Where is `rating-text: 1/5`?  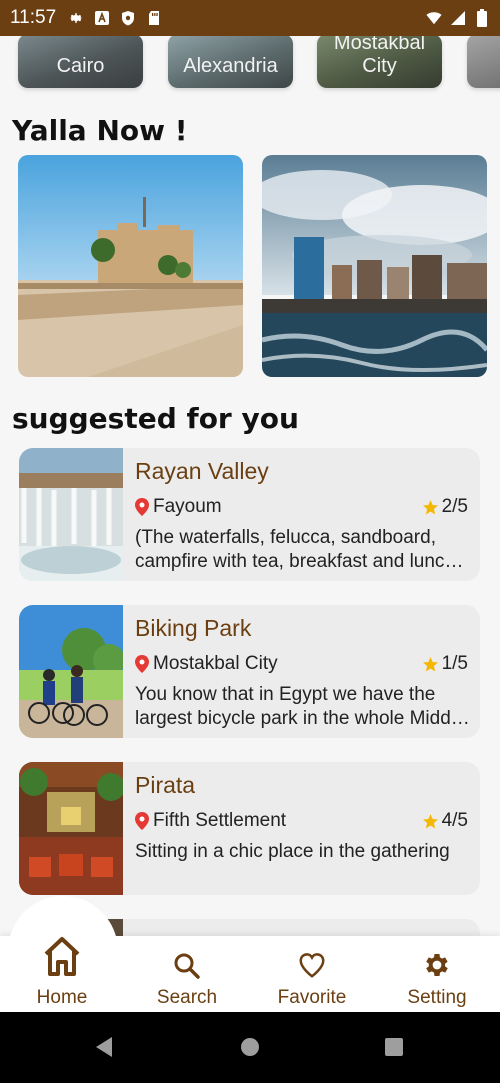 rating-text: 1/5 is located at coordinates (454, 663).